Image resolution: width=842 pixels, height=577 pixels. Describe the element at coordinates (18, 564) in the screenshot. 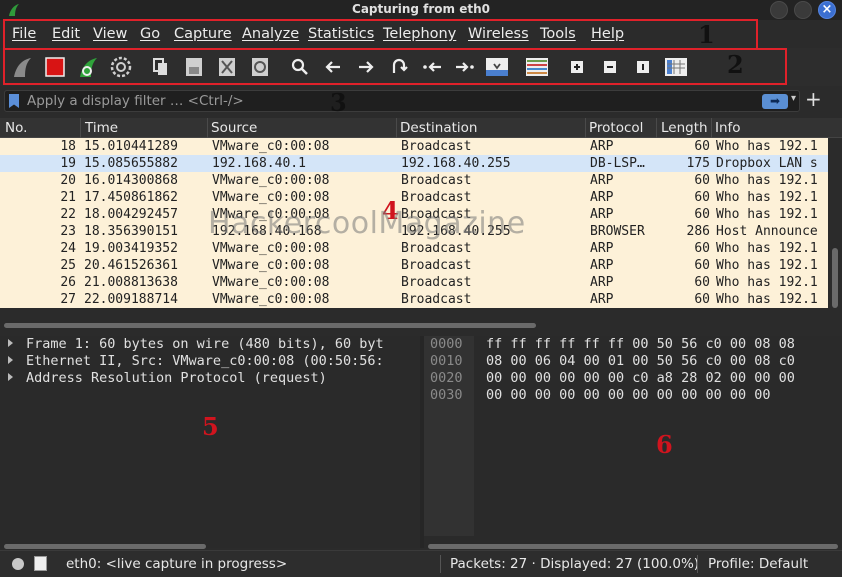

I see `expert-info-indicator-icon` at that location.